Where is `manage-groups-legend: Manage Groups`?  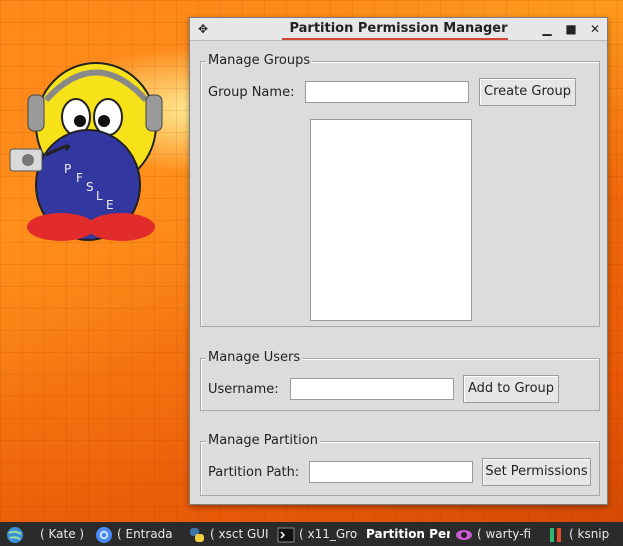 manage-groups-legend: Manage Groups is located at coordinates (259, 61).